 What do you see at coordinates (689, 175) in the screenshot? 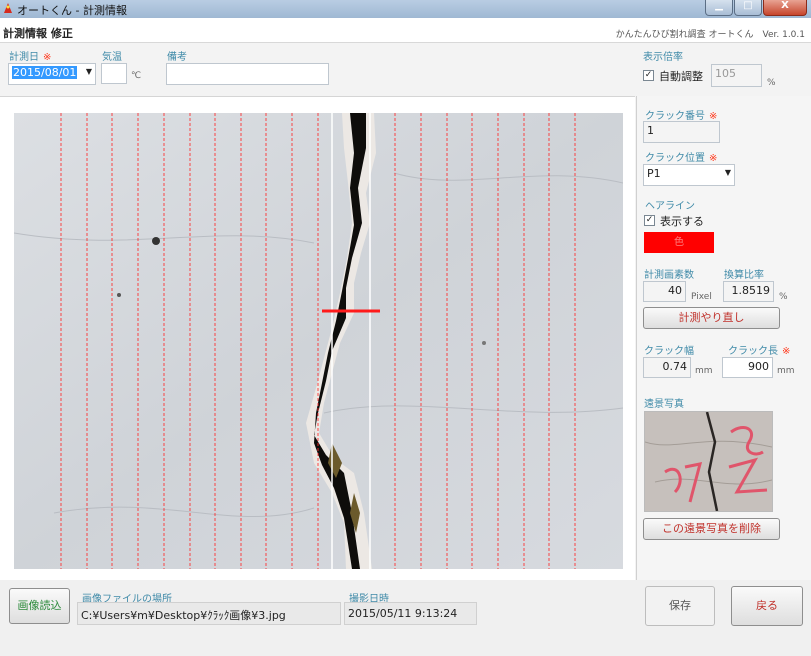
I see `crack-pos-select: P1 ▼` at bounding box center [689, 175].